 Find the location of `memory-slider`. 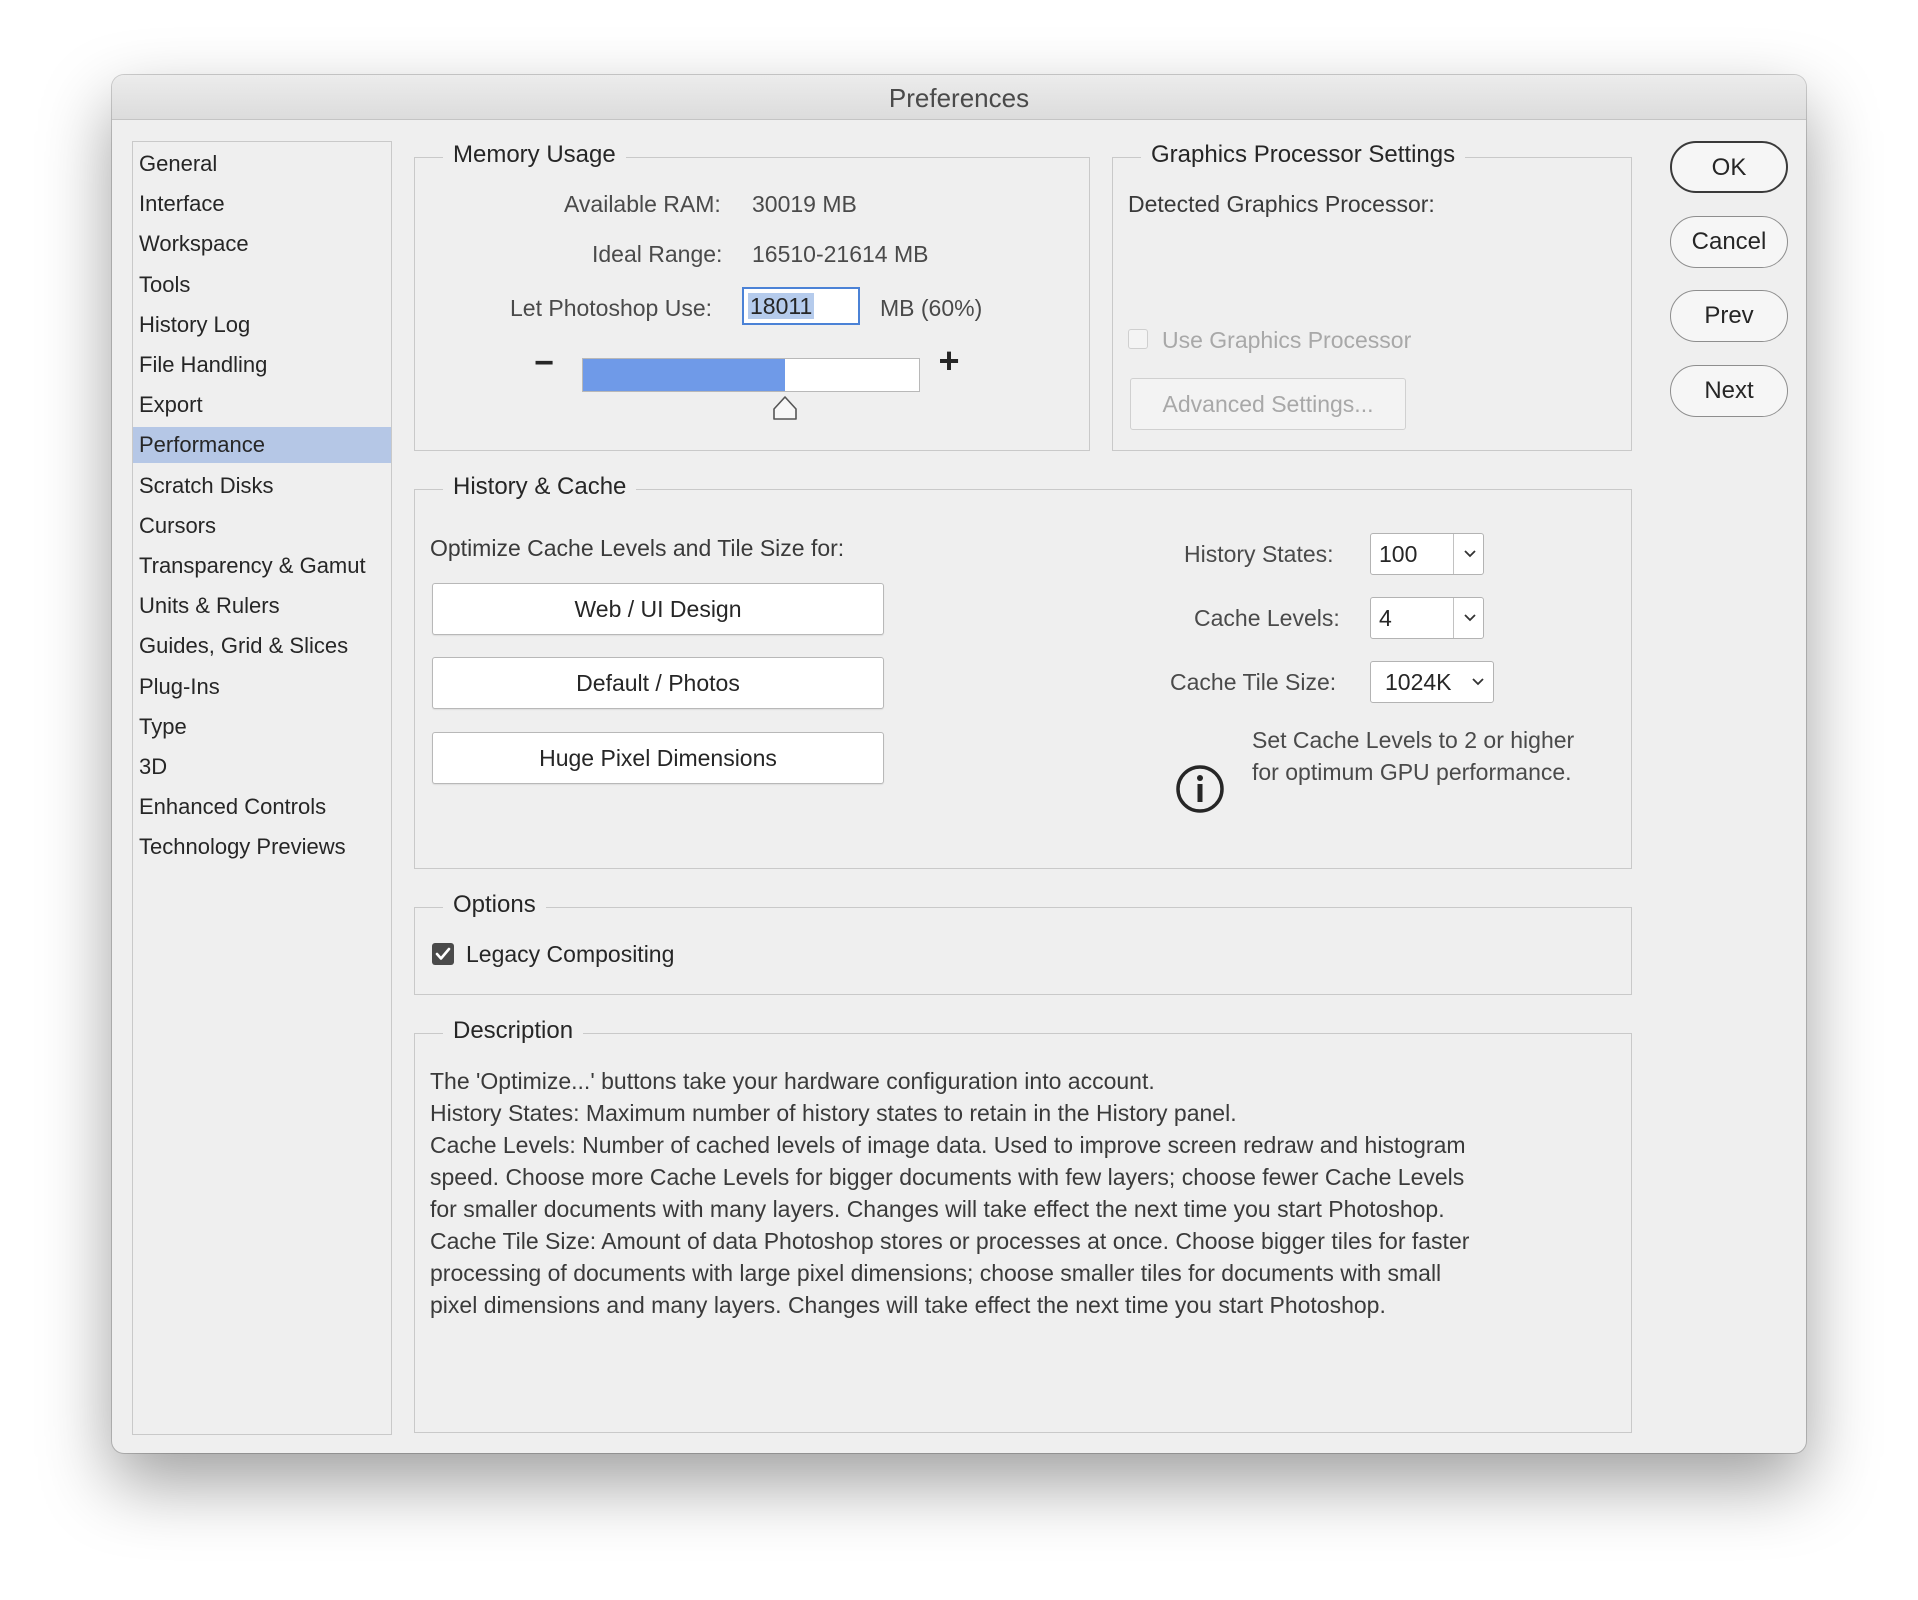

memory-slider is located at coordinates (751, 375).